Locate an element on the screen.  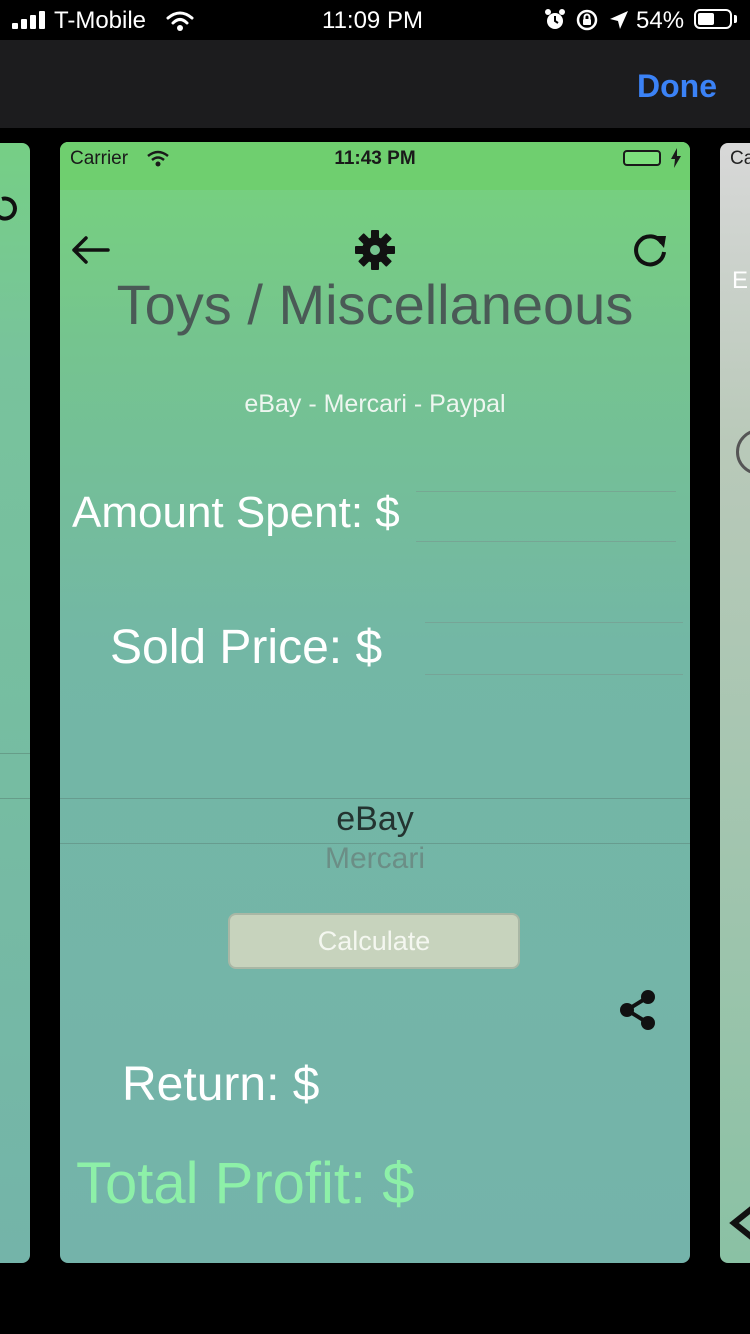
picker-next-option: Mercari is located at coordinates (375, 857).